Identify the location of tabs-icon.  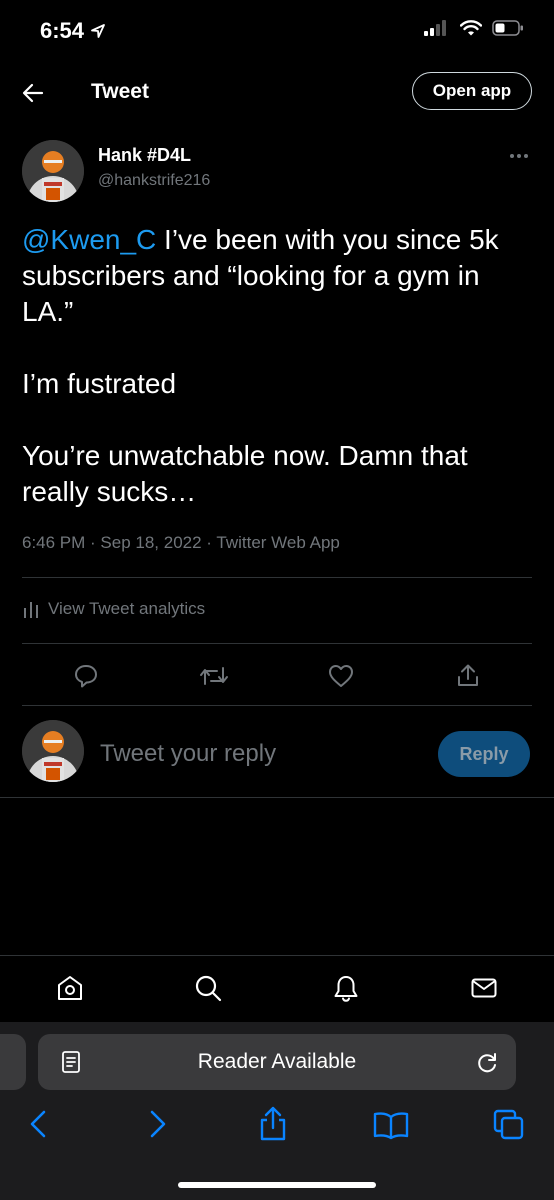
(508, 1124).